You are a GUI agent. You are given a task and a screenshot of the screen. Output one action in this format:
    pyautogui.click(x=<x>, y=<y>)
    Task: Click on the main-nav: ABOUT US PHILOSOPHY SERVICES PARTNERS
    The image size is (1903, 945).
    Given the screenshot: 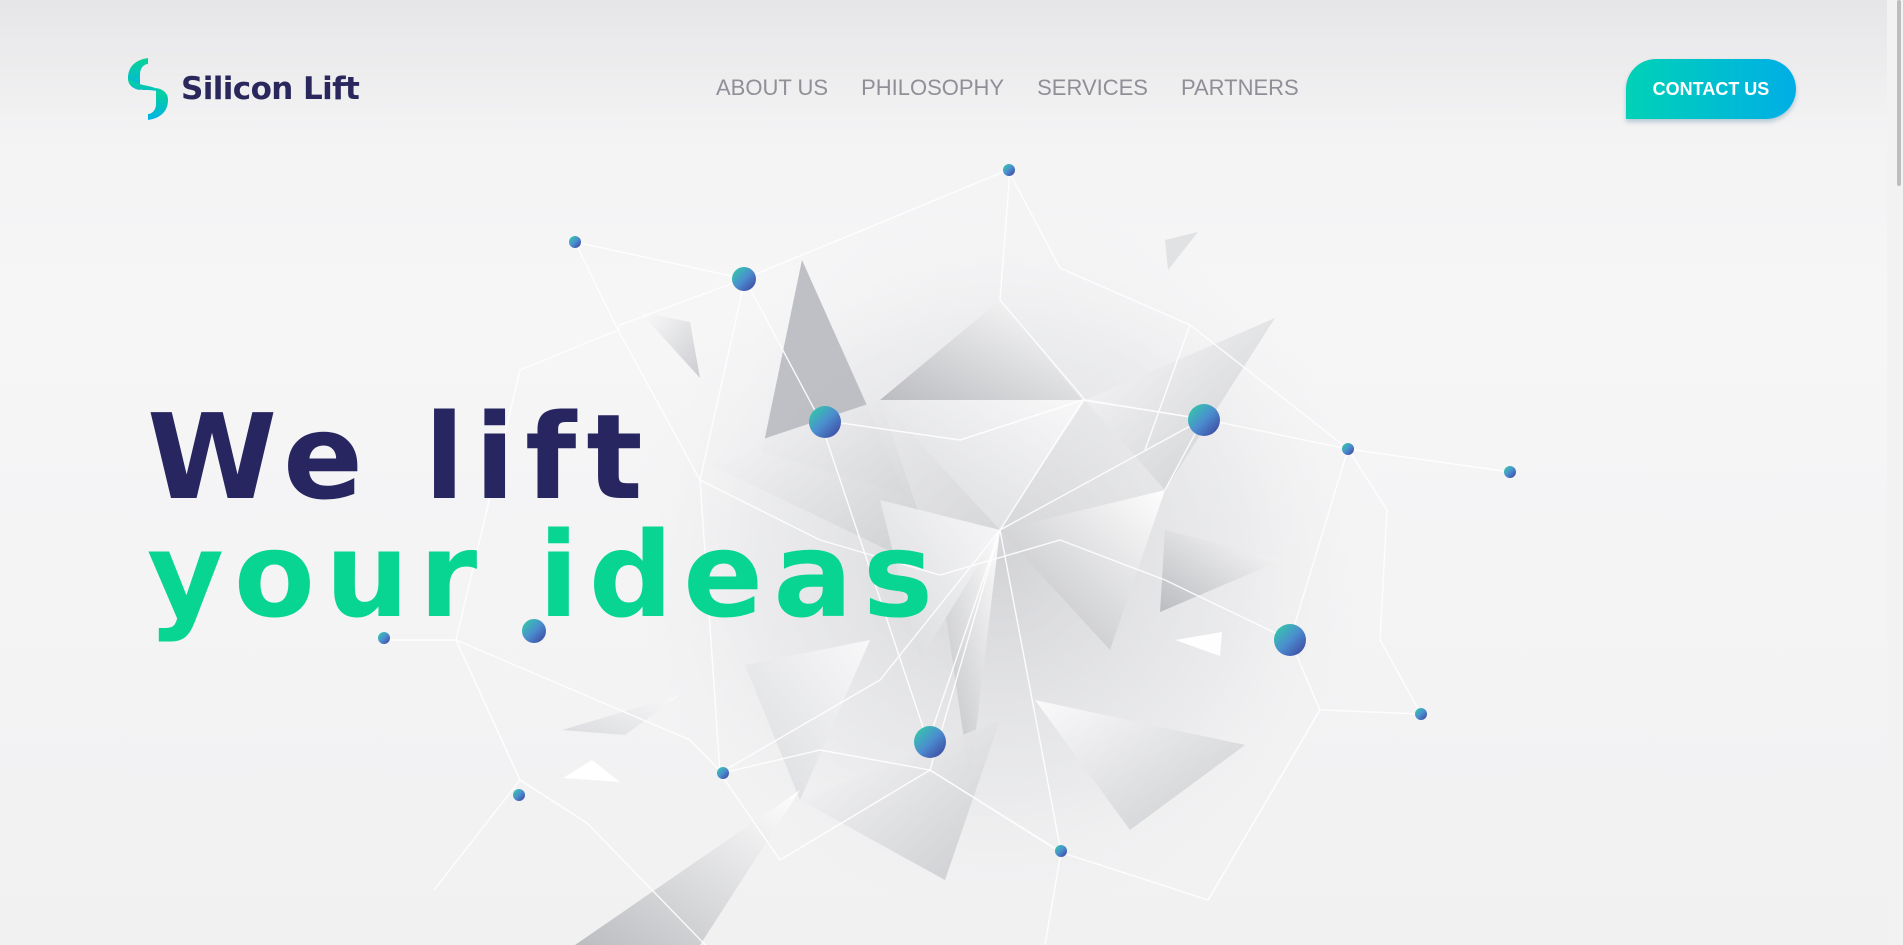 What is the action you would take?
    pyautogui.click(x=1024, y=88)
    